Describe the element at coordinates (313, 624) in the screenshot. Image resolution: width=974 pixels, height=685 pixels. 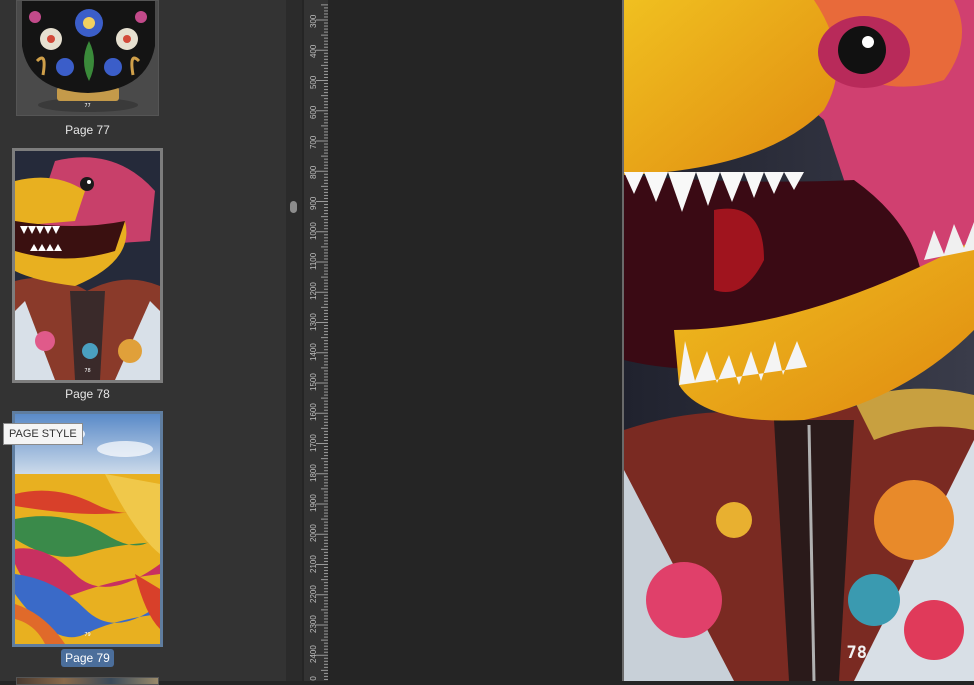
I see `ruler-label: 2300` at that location.